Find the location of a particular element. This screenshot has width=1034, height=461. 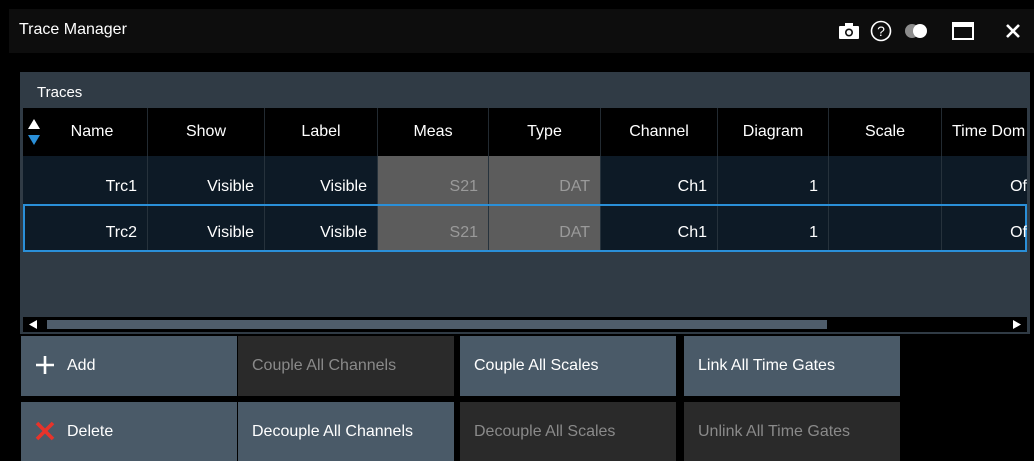

sort-icon is located at coordinates (34, 132).